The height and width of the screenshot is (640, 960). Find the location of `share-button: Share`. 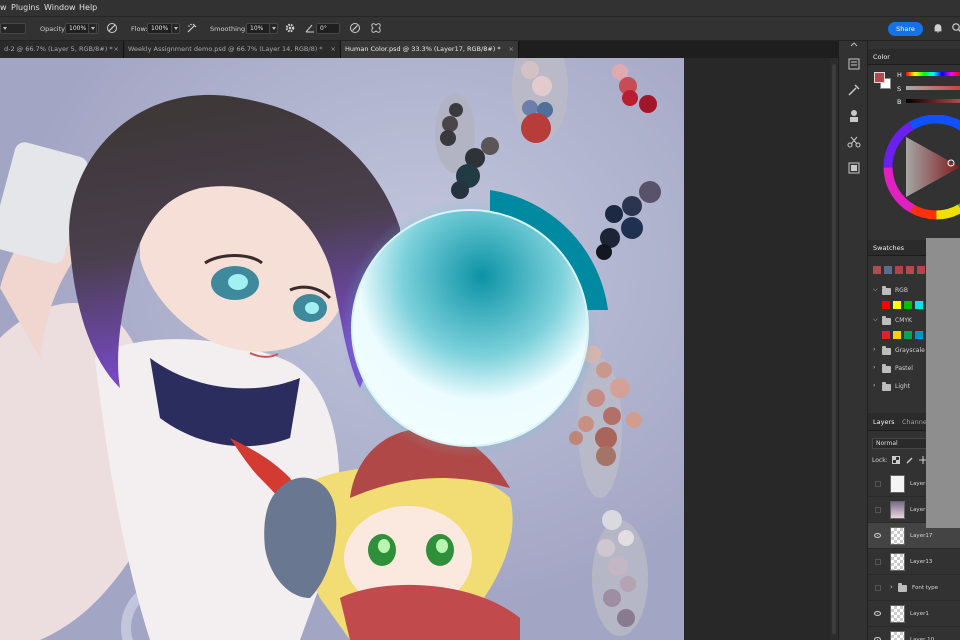

share-button: Share is located at coordinates (905, 29).